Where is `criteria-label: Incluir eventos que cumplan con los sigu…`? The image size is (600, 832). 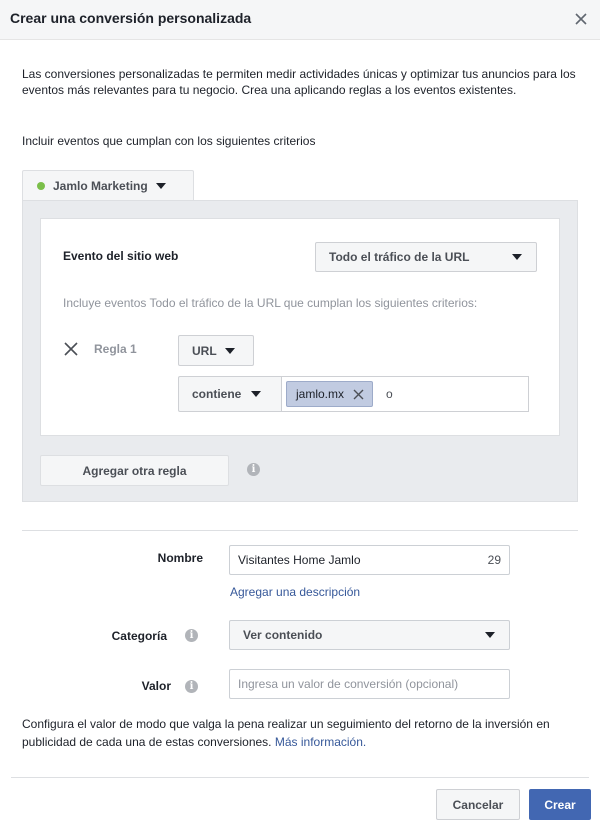 criteria-label: Incluir eventos que cumplan con los sigu… is located at coordinates (169, 141).